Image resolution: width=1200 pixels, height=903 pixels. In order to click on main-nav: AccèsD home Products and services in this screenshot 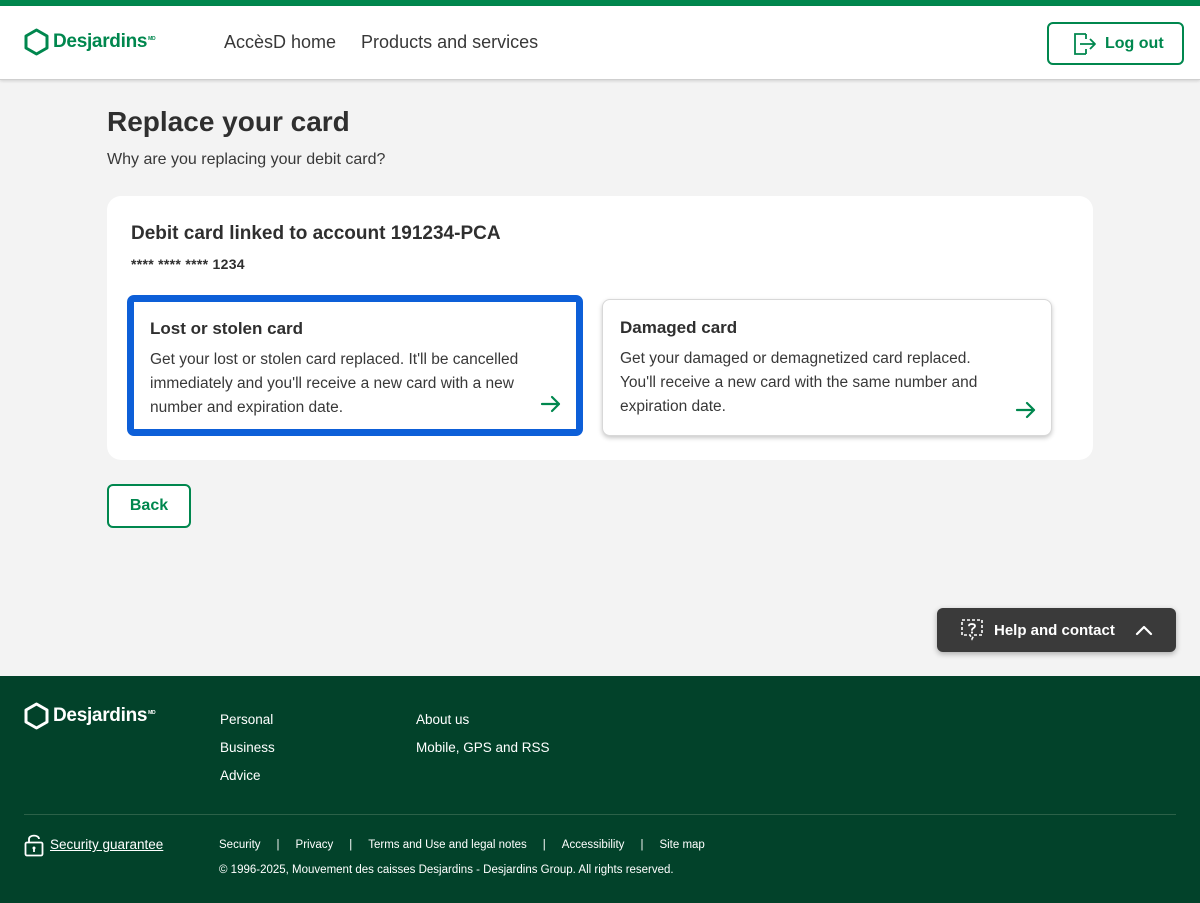, I will do `click(381, 42)`.